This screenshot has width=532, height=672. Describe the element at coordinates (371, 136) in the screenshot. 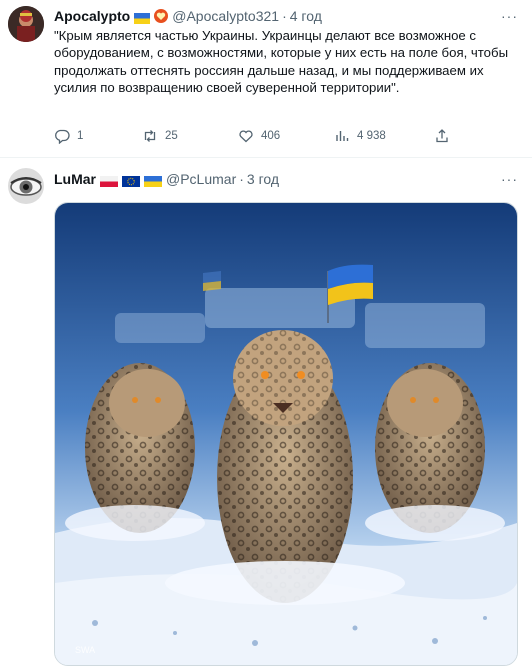

I see `views-count: 4 938` at that location.